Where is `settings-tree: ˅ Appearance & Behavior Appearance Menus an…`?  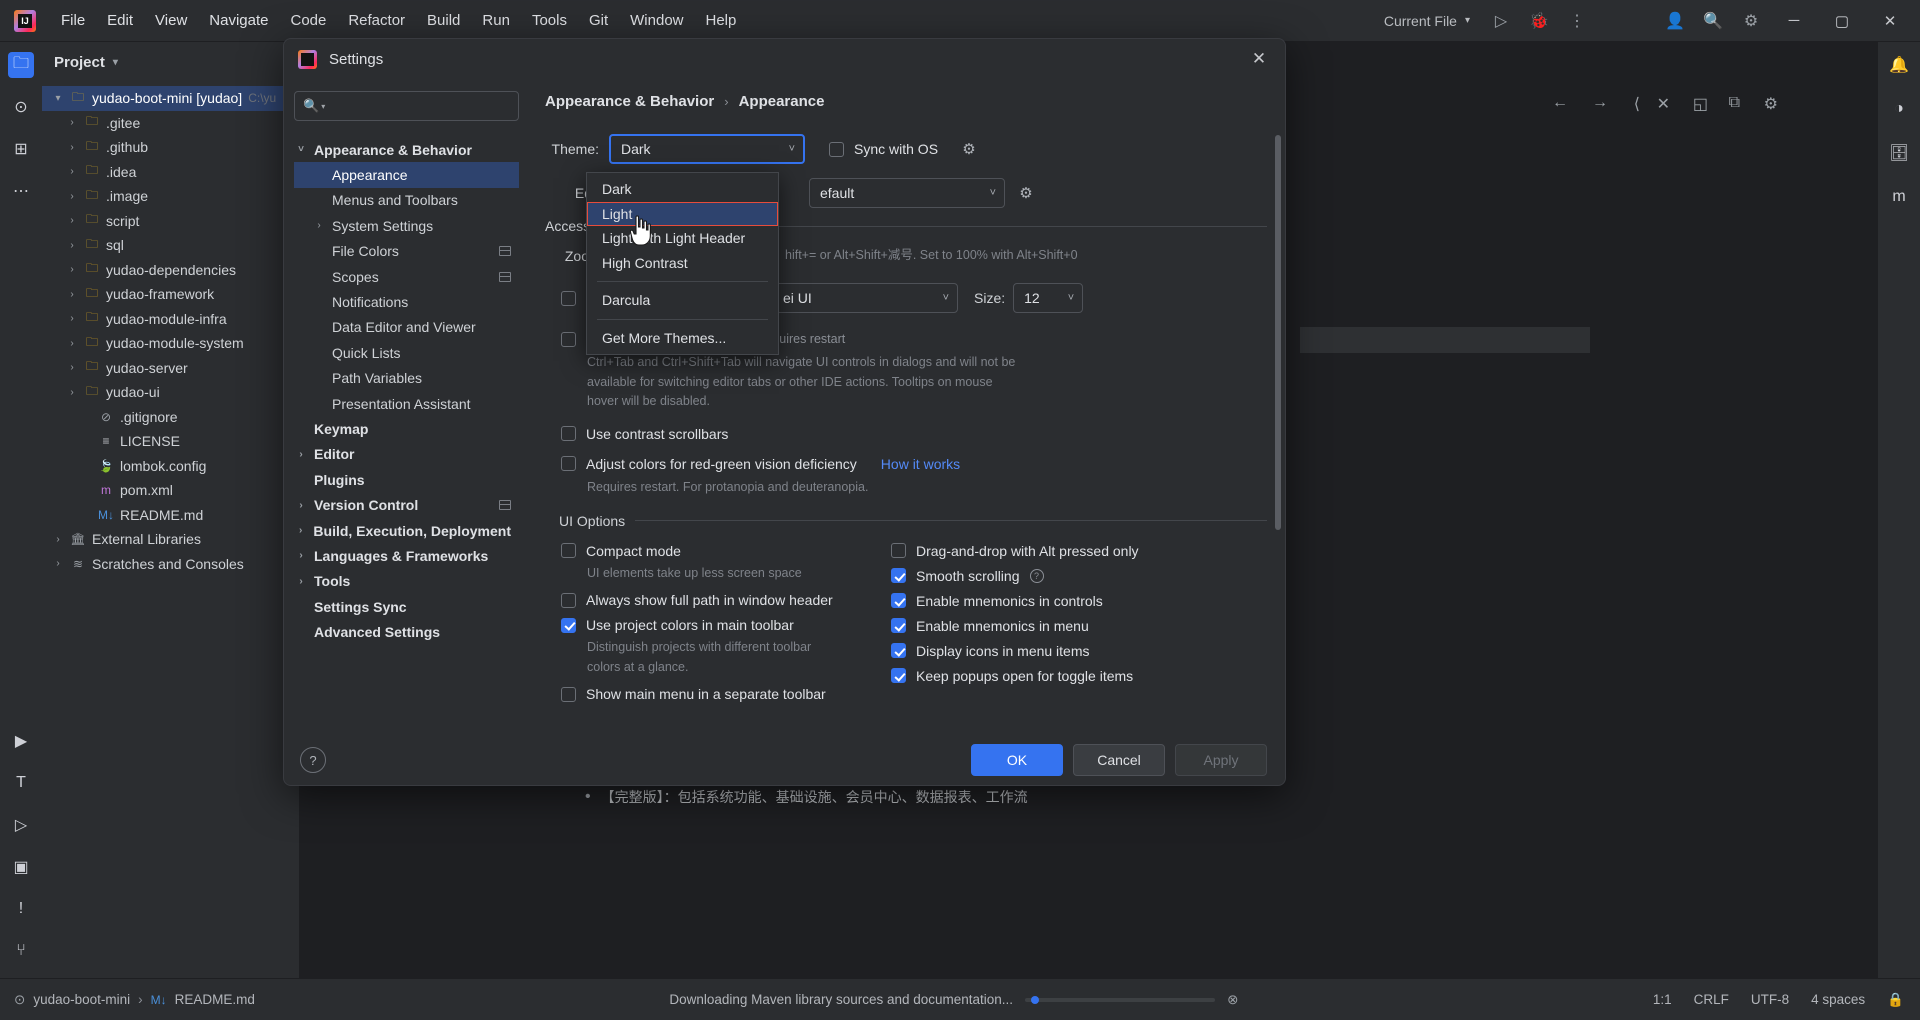
settings-tree: ˅ Appearance & Behavior Appearance Menus an… is located at coordinates (406, 391).